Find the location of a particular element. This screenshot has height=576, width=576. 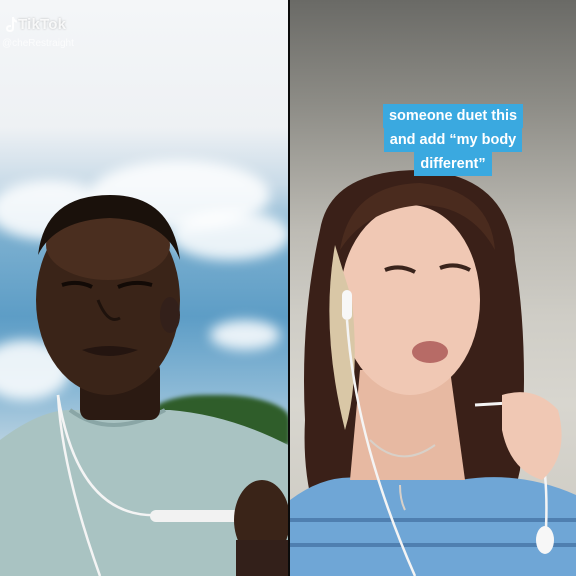

caption-line-1: someone duet this is located at coordinates (453, 116).